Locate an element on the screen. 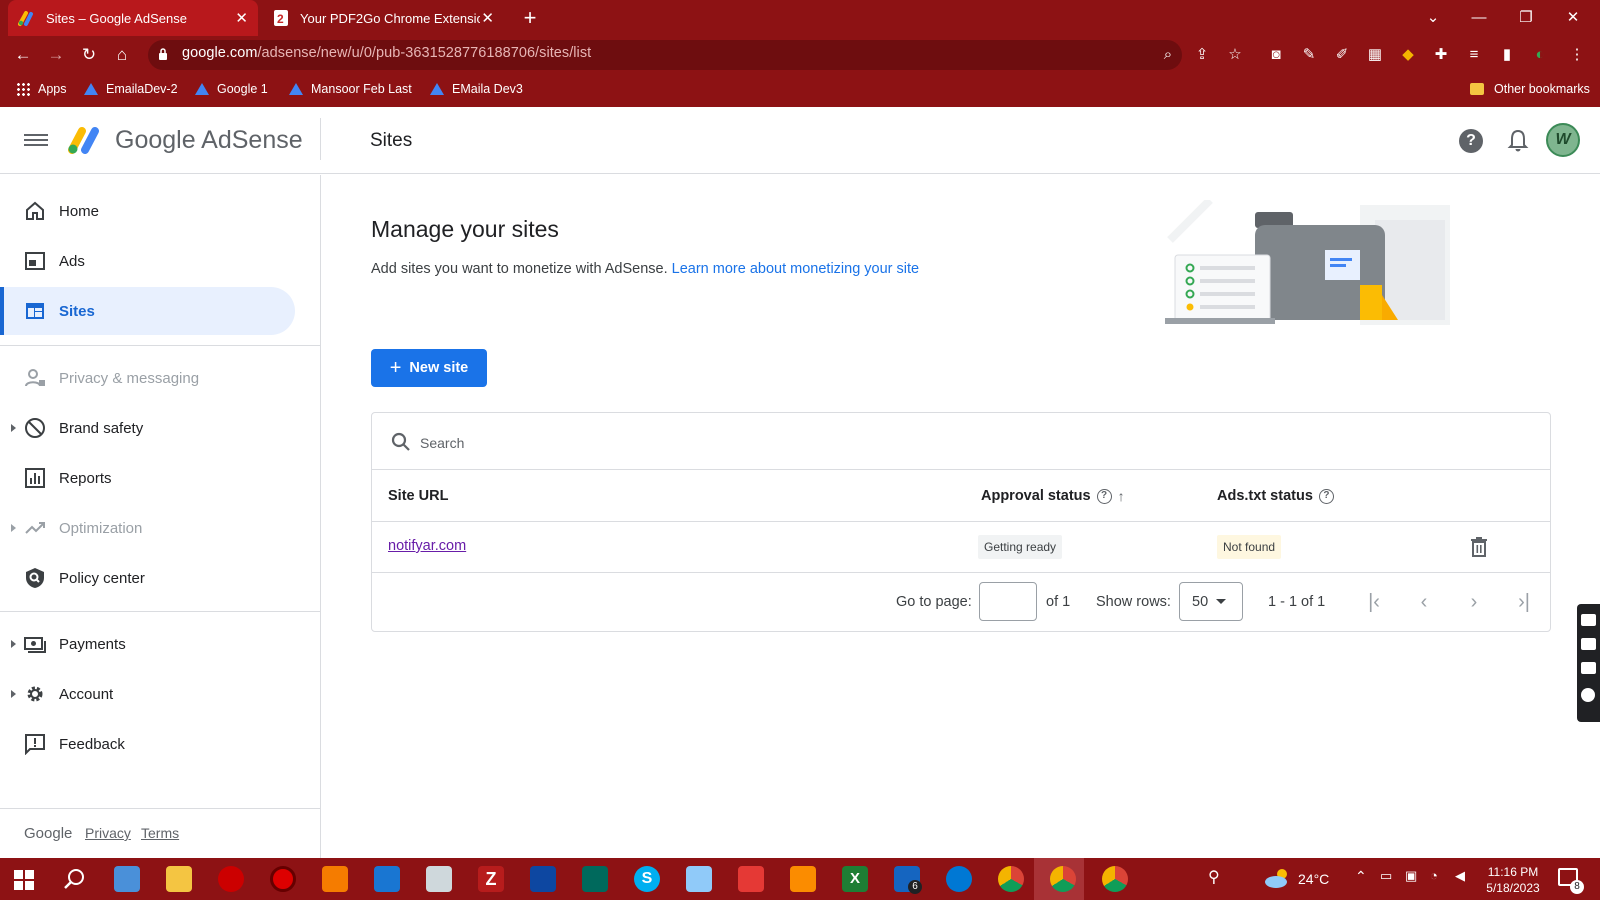  bookmark-google-1: Google 1 is located at coordinates (231, 89).